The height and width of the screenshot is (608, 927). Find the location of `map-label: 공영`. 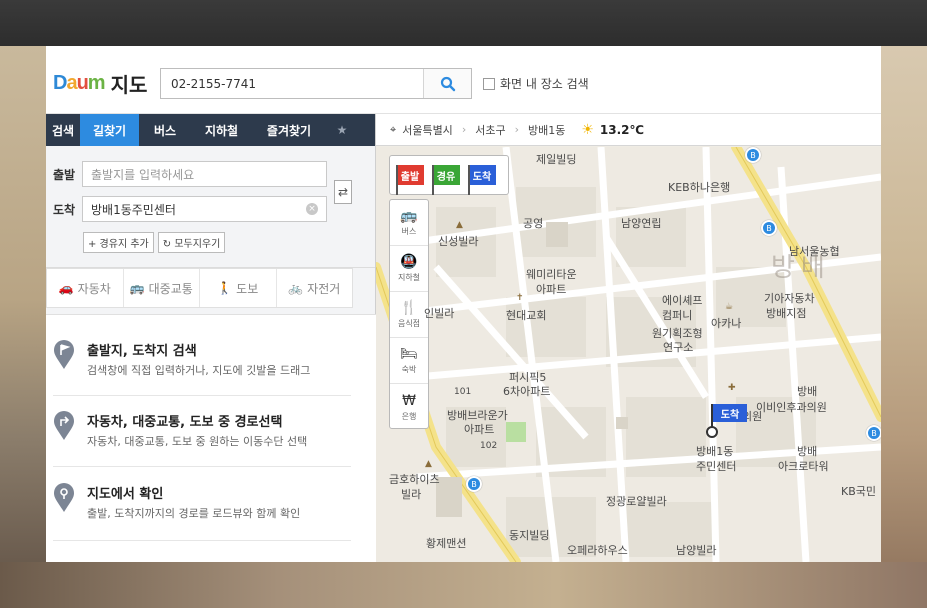

map-label: 공영 is located at coordinates (533, 223).